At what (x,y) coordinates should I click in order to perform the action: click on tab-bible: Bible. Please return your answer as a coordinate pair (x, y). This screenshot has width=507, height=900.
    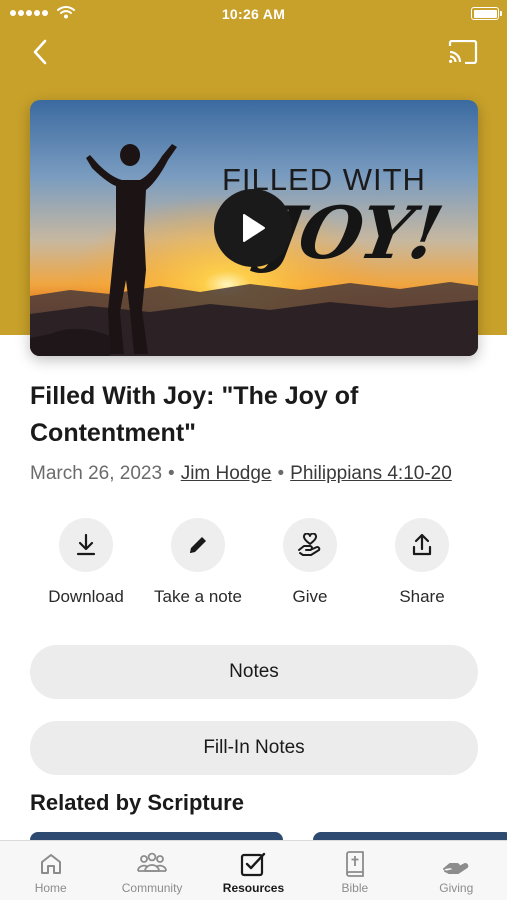
    Looking at the image, I should click on (354, 870).